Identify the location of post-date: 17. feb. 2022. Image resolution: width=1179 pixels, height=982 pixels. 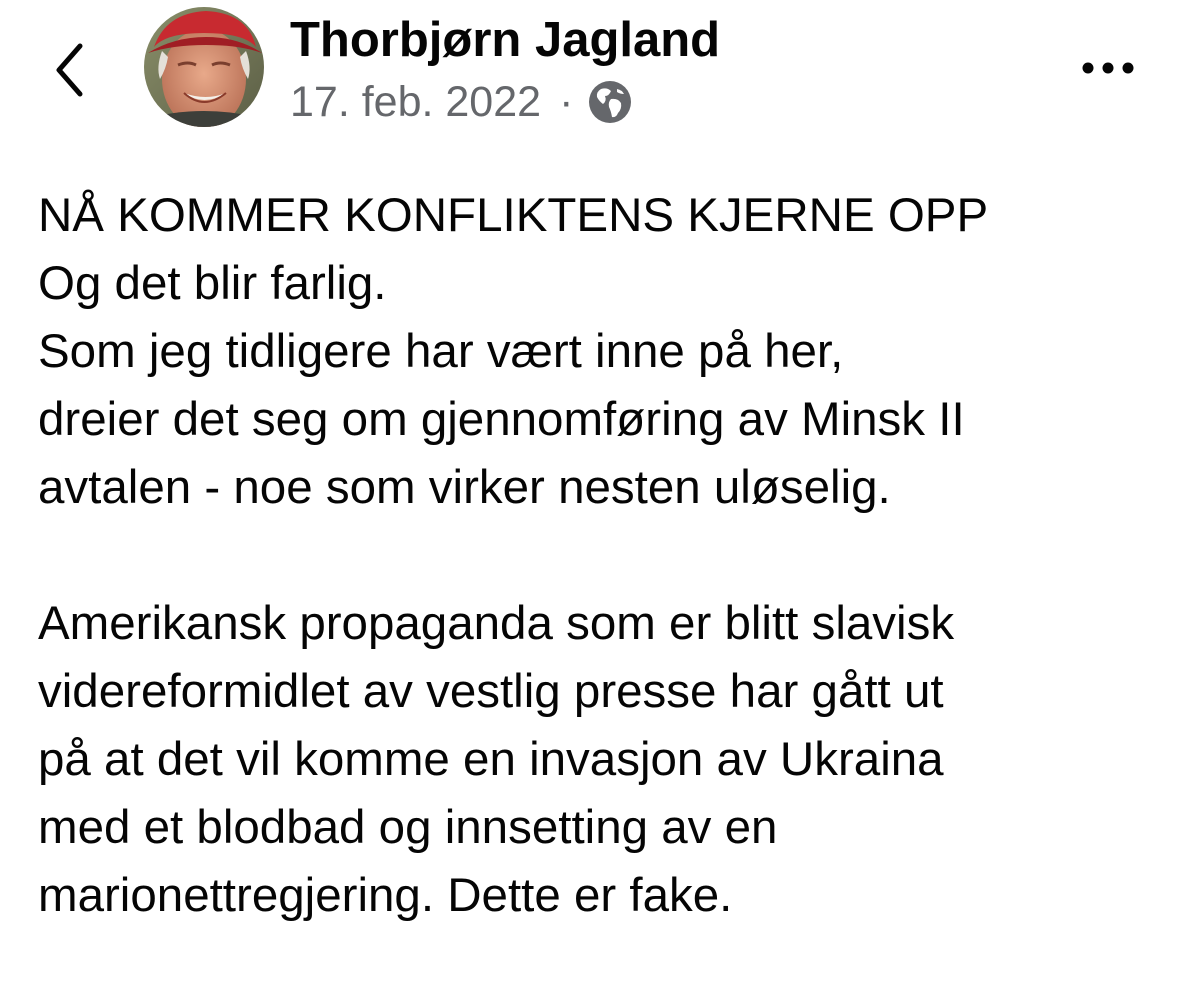
(415, 102).